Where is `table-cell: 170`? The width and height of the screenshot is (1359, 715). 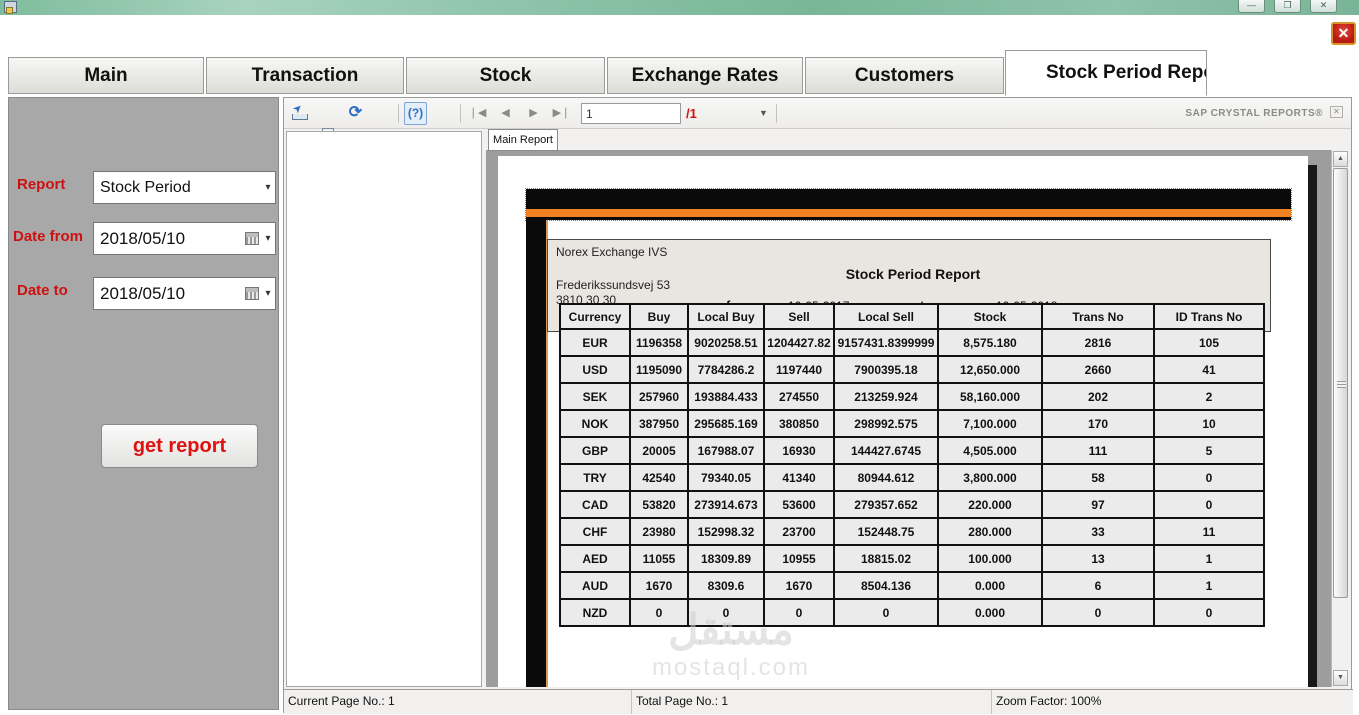 table-cell: 170 is located at coordinates (1098, 423).